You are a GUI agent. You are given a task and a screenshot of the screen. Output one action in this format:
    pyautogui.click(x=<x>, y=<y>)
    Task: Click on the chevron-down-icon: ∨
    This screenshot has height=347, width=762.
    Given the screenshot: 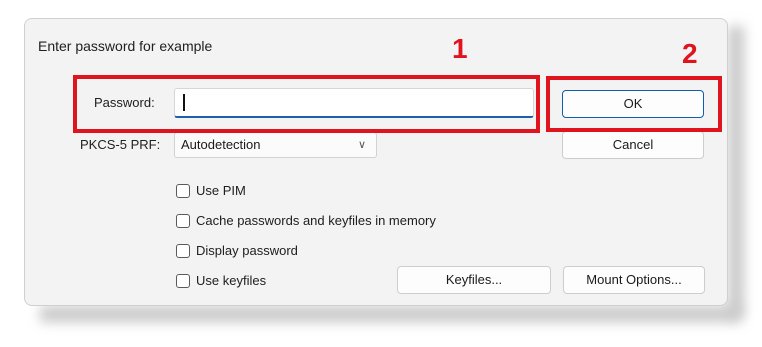 What is the action you would take?
    pyautogui.click(x=361, y=145)
    